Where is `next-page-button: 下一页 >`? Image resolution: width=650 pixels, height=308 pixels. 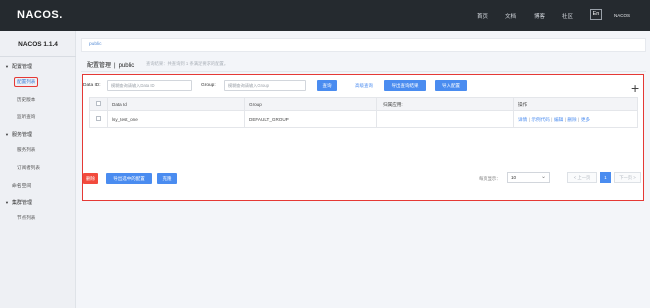 next-page-button: 下一页 > is located at coordinates (627, 177).